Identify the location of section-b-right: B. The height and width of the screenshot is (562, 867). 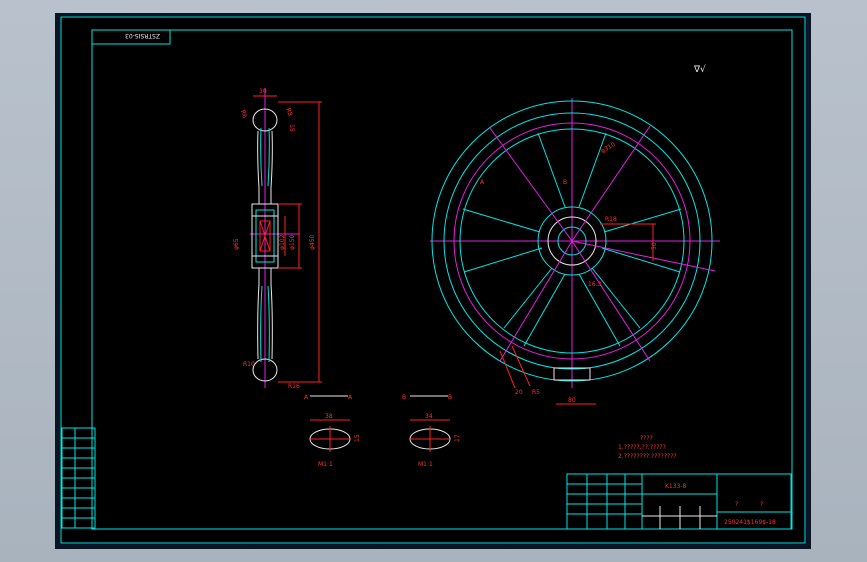
(450, 397).